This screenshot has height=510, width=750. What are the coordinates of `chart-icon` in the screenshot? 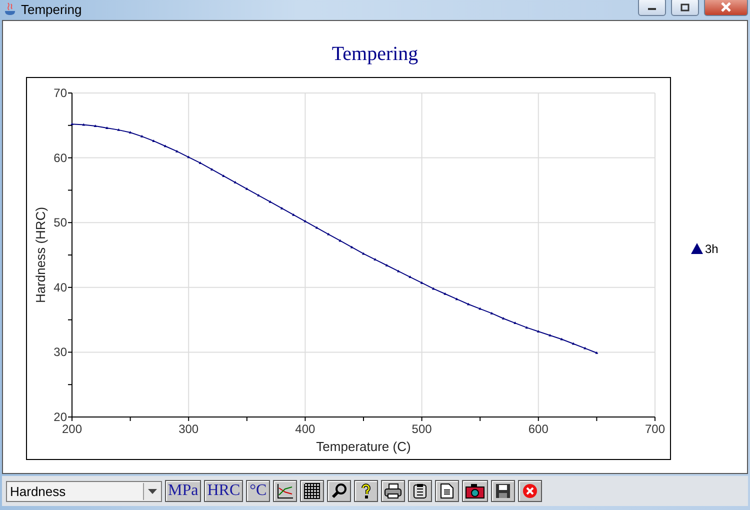 It's located at (285, 491).